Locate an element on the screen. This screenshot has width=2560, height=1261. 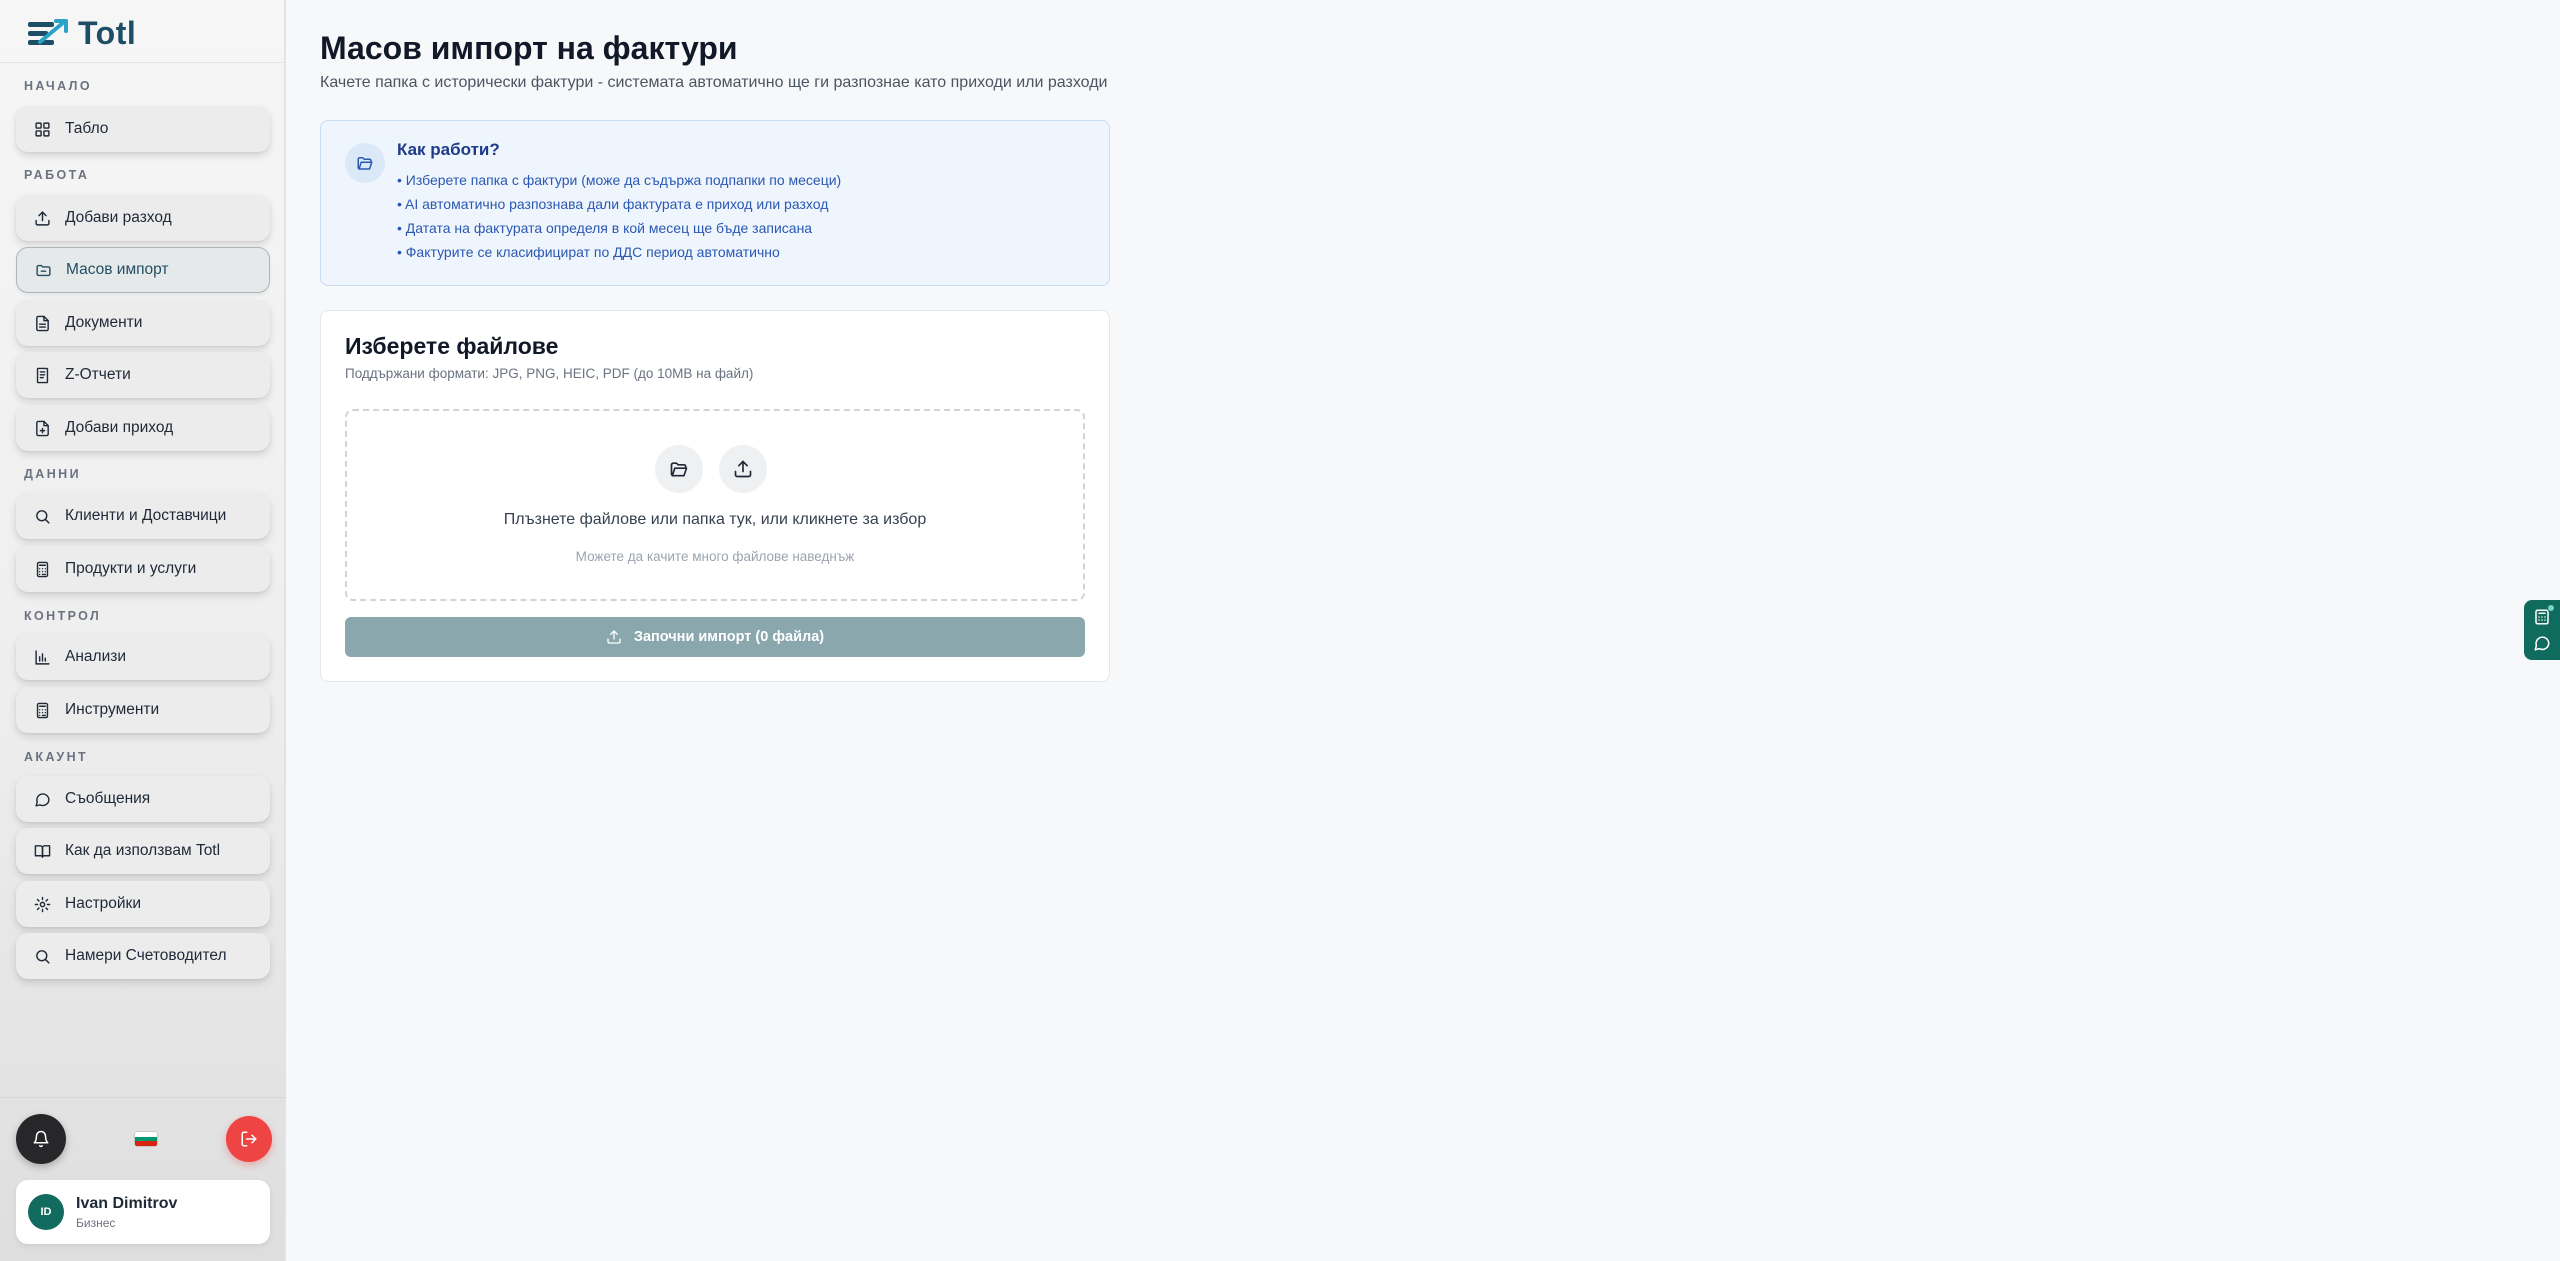
app-logo: Totl is located at coordinates (81, 32).